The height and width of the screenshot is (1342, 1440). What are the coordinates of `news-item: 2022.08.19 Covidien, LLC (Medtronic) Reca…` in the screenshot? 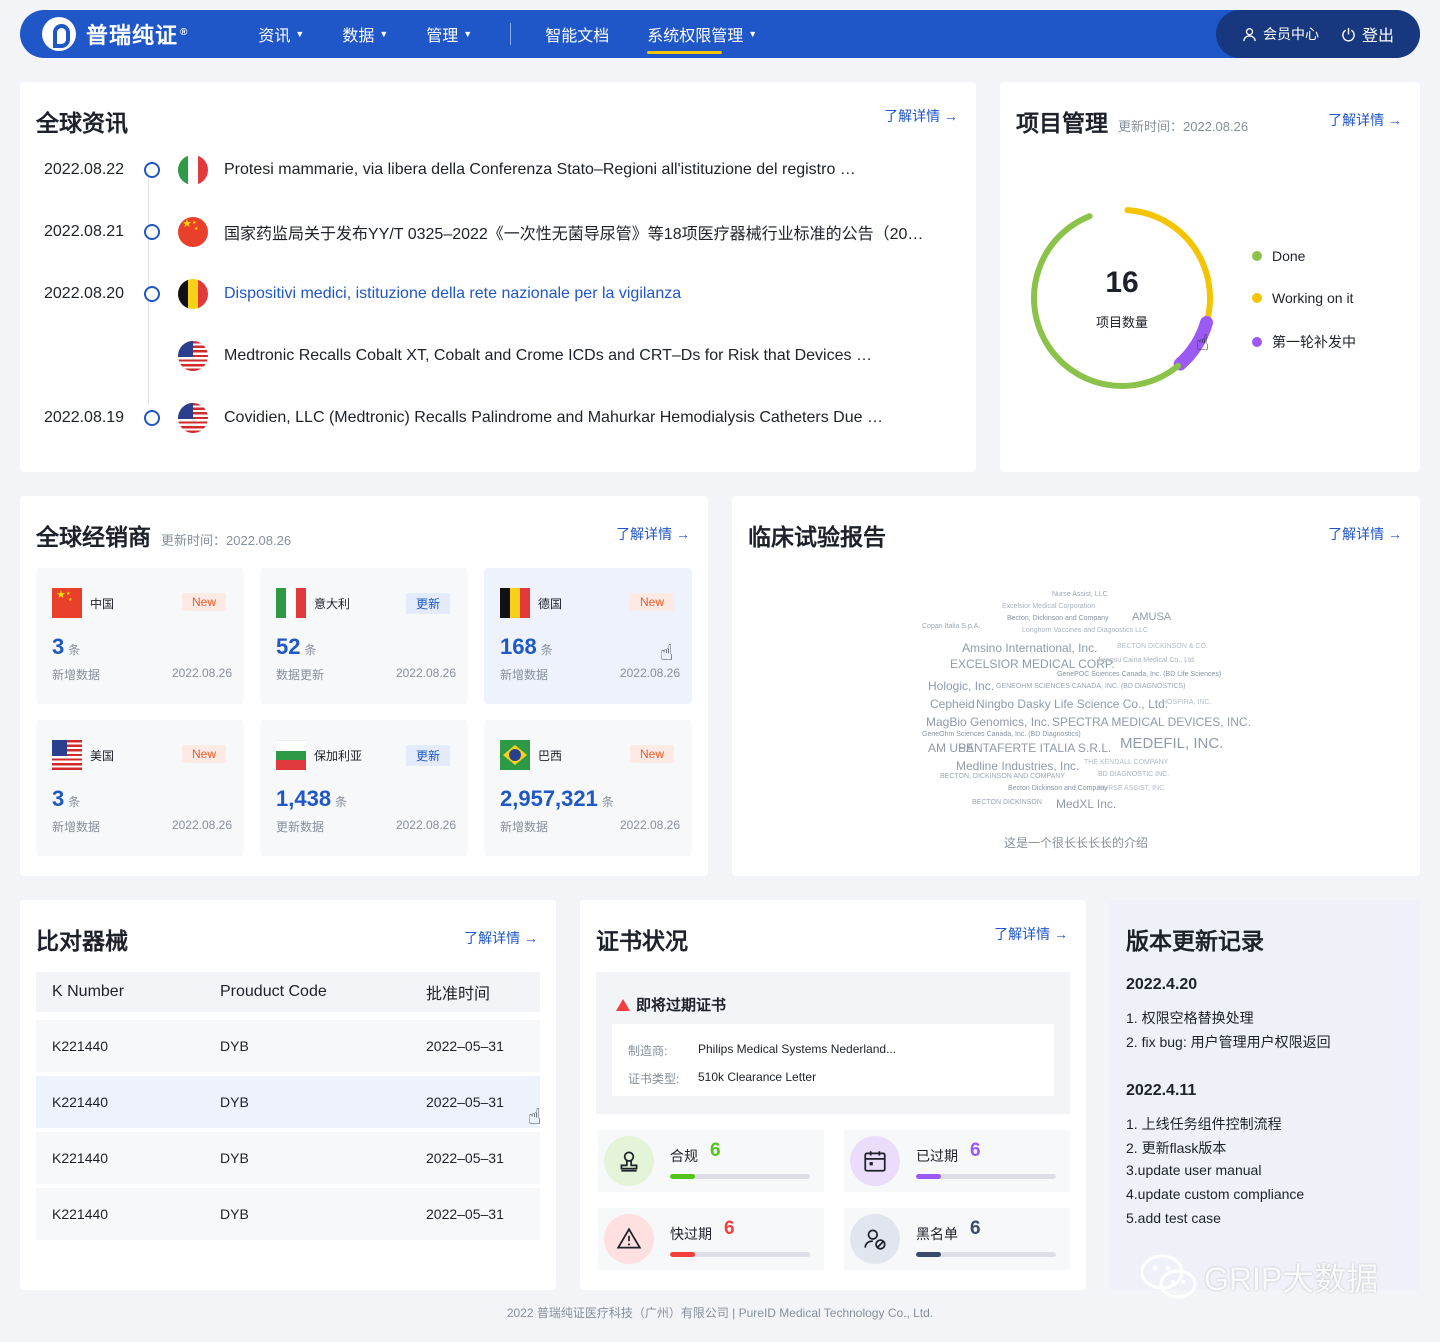 It's located at (463, 418).